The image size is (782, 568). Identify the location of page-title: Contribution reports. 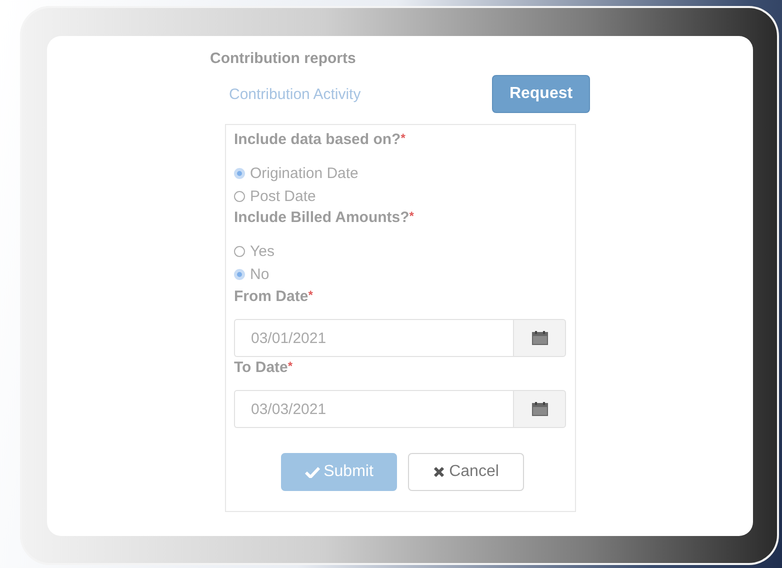
(283, 58).